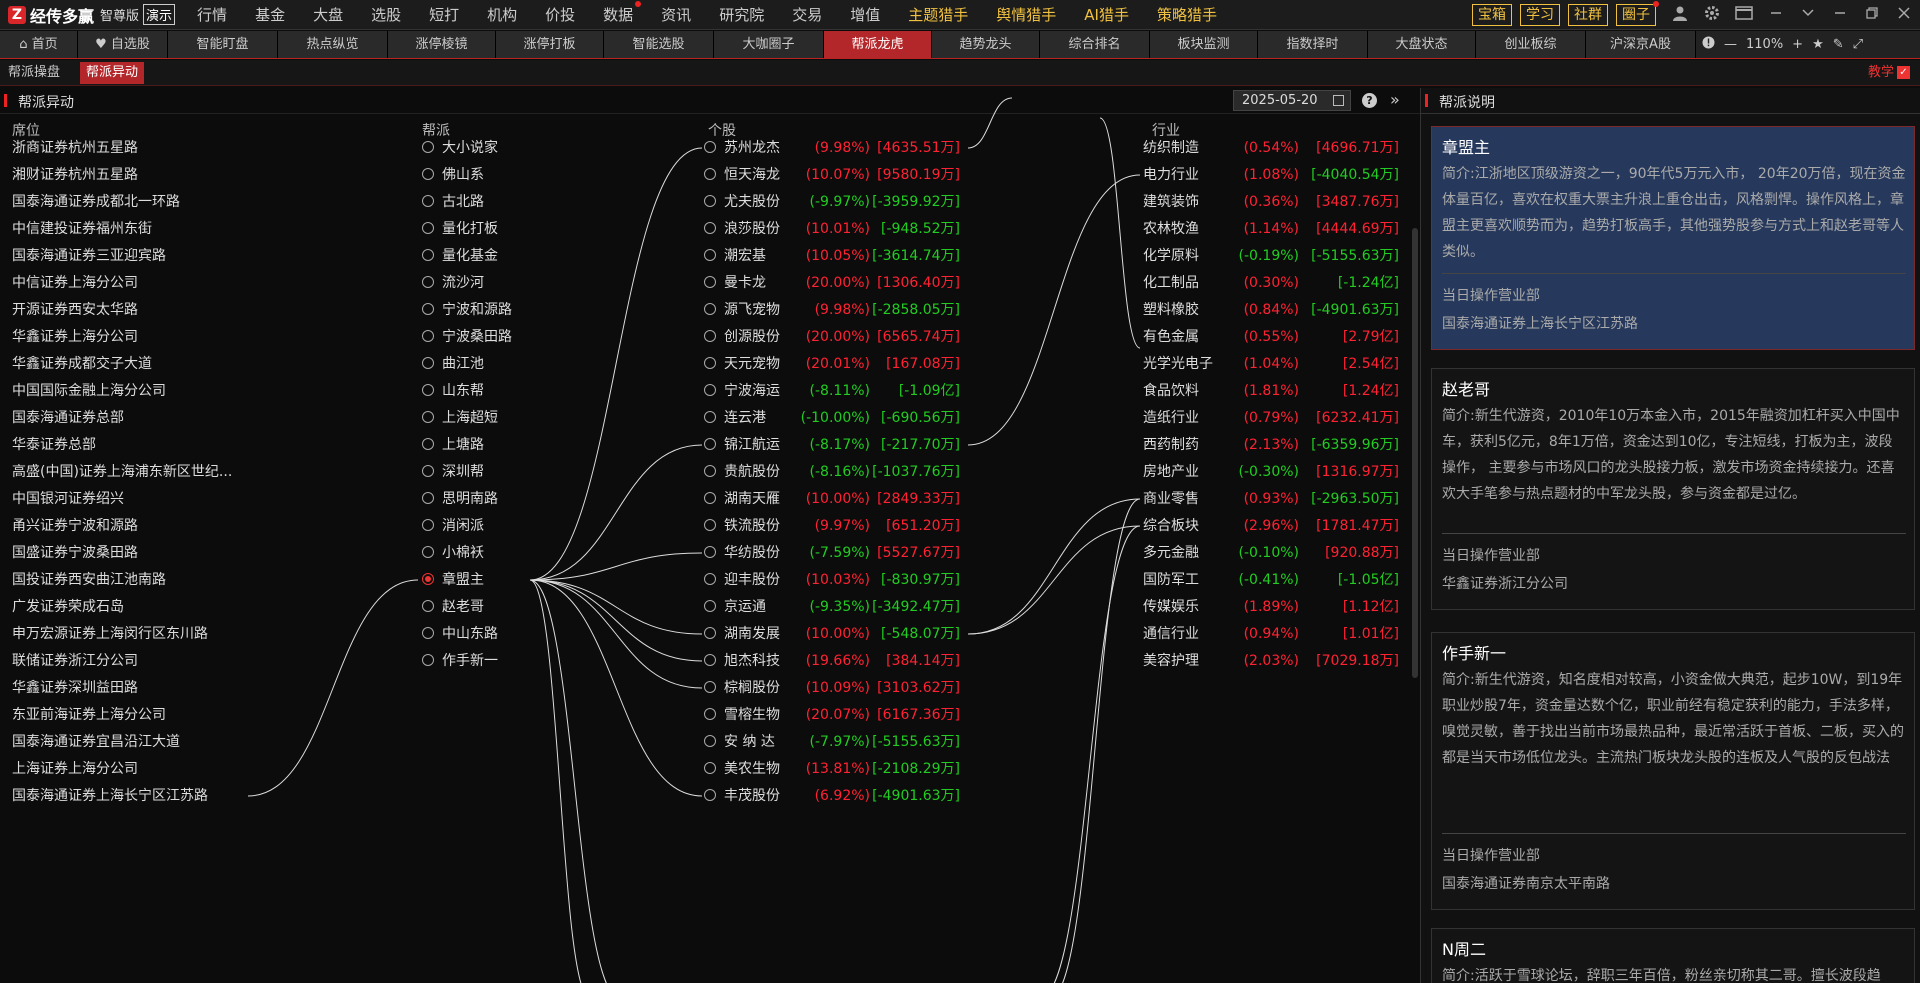  What do you see at coordinates (1808, 15) in the screenshot?
I see `collapse-icon` at bounding box center [1808, 15].